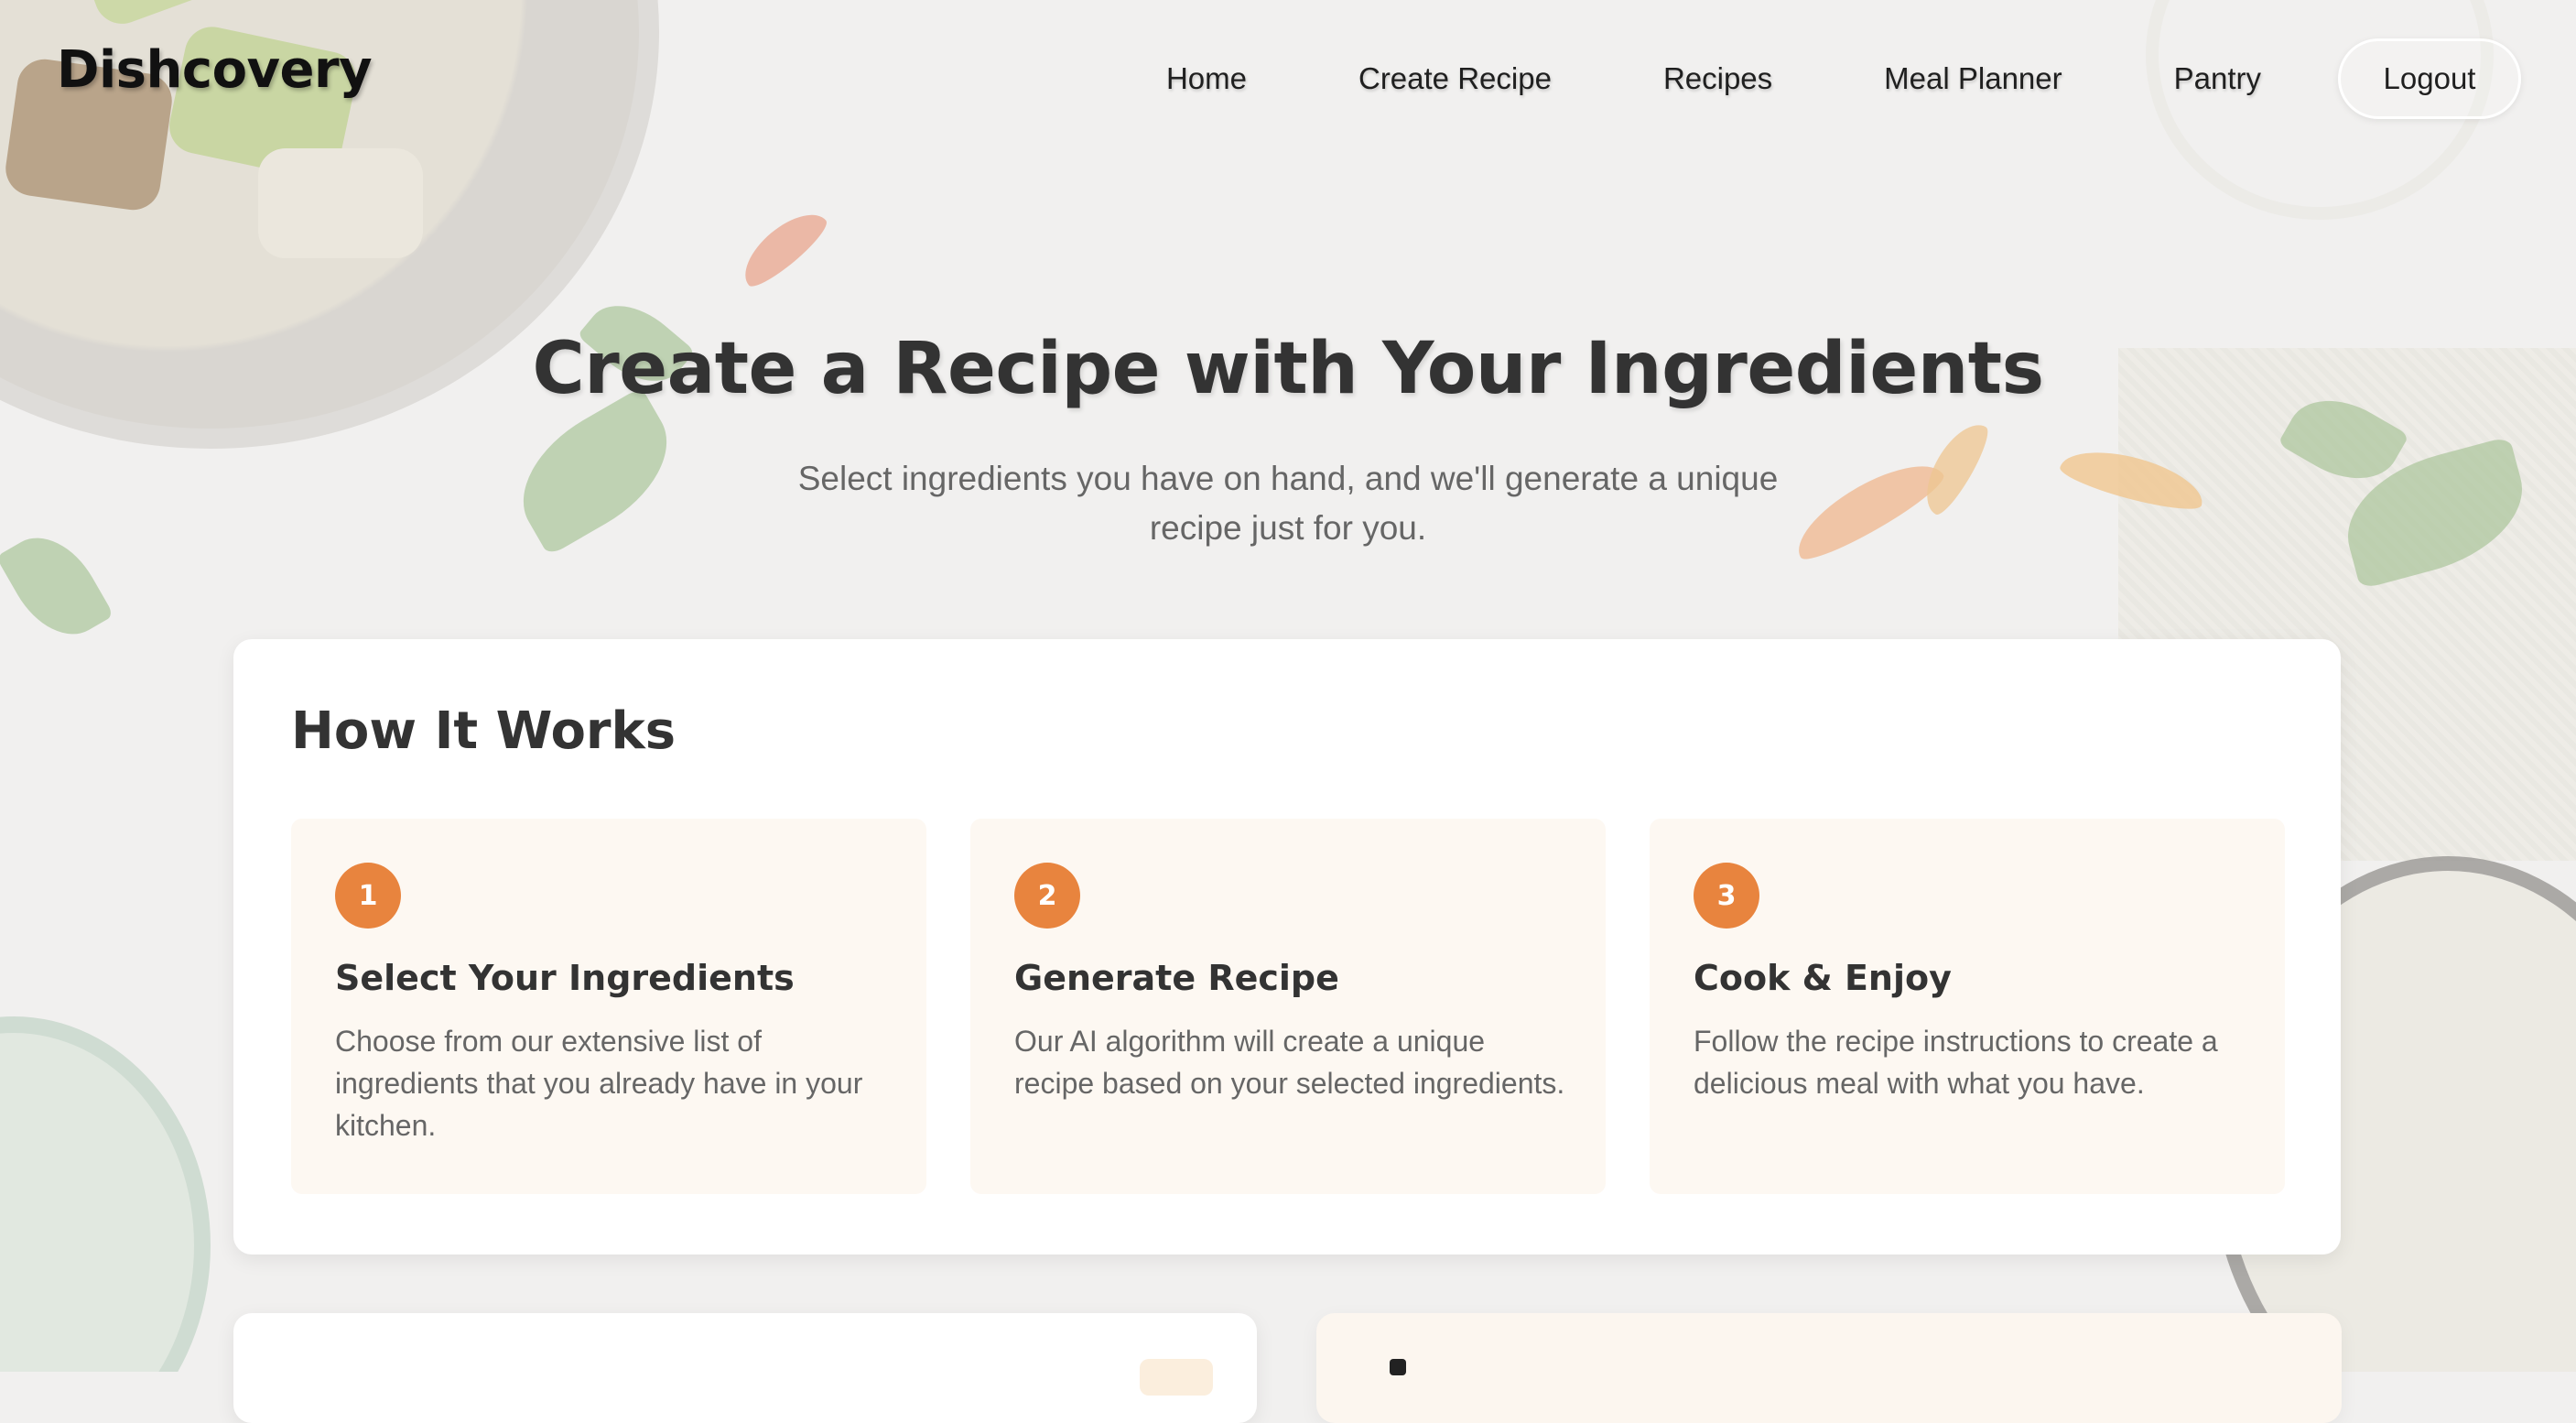  Describe the element at coordinates (2429, 79) in the screenshot. I see `logout-button: Logout` at that location.